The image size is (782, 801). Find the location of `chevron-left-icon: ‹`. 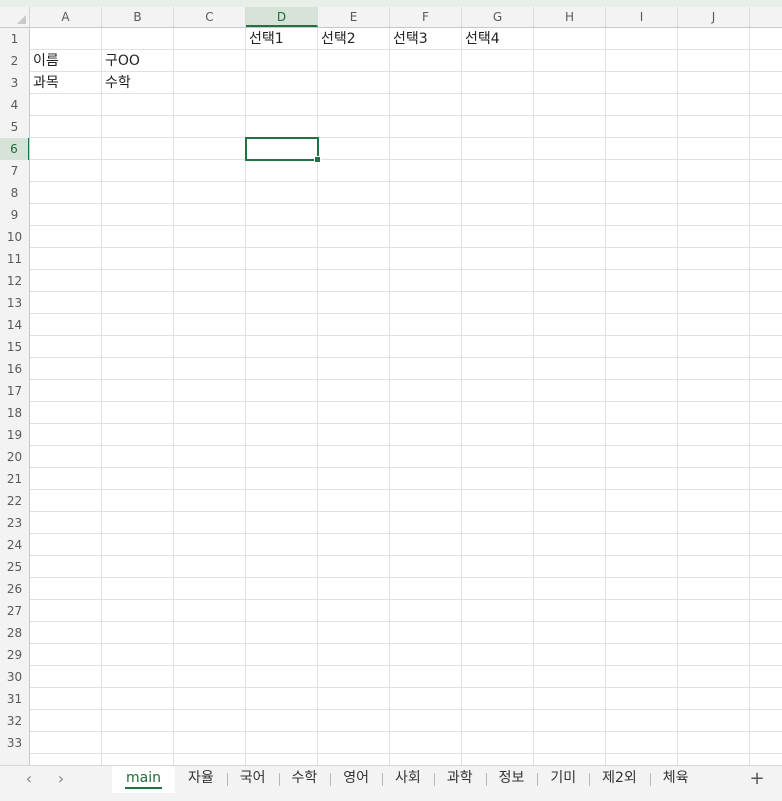

chevron-left-icon: ‹ is located at coordinates (29, 778).